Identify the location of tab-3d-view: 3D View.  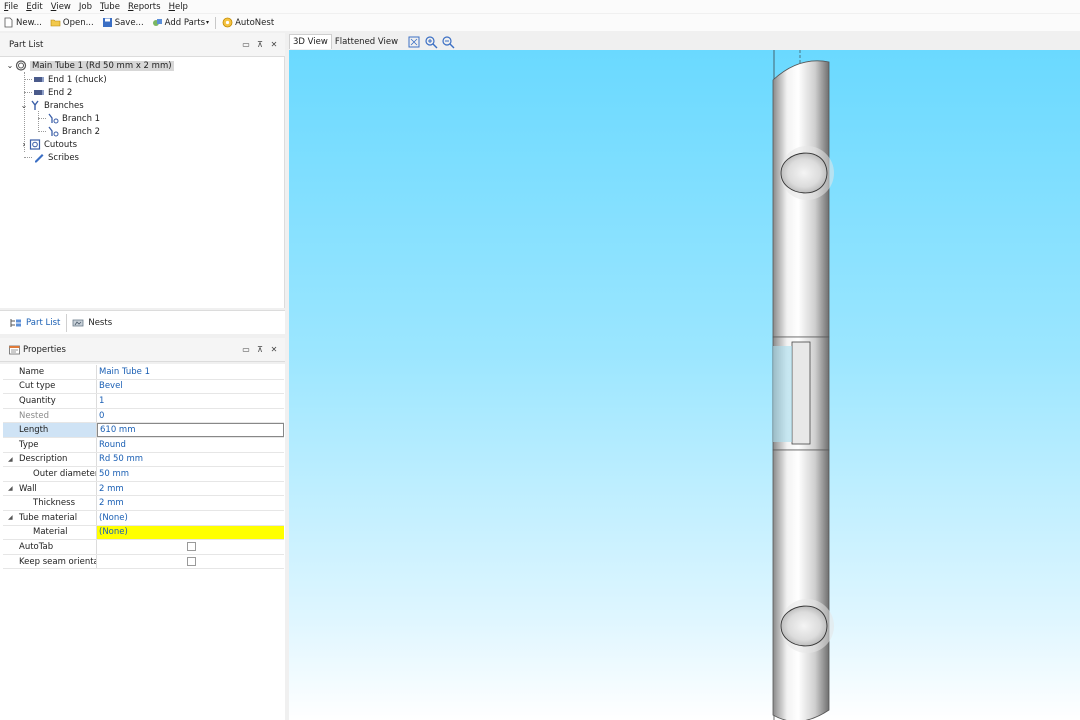
(310, 41).